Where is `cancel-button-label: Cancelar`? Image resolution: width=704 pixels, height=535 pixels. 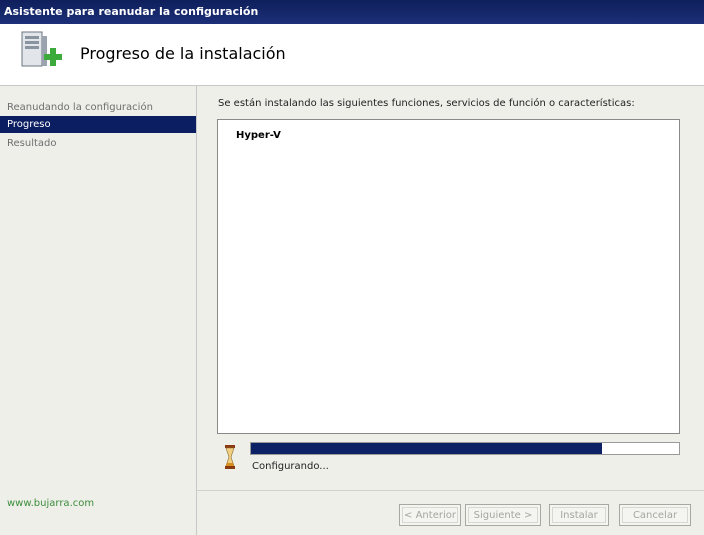 cancel-button-label: Cancelar is located at coordinates (655, 515).